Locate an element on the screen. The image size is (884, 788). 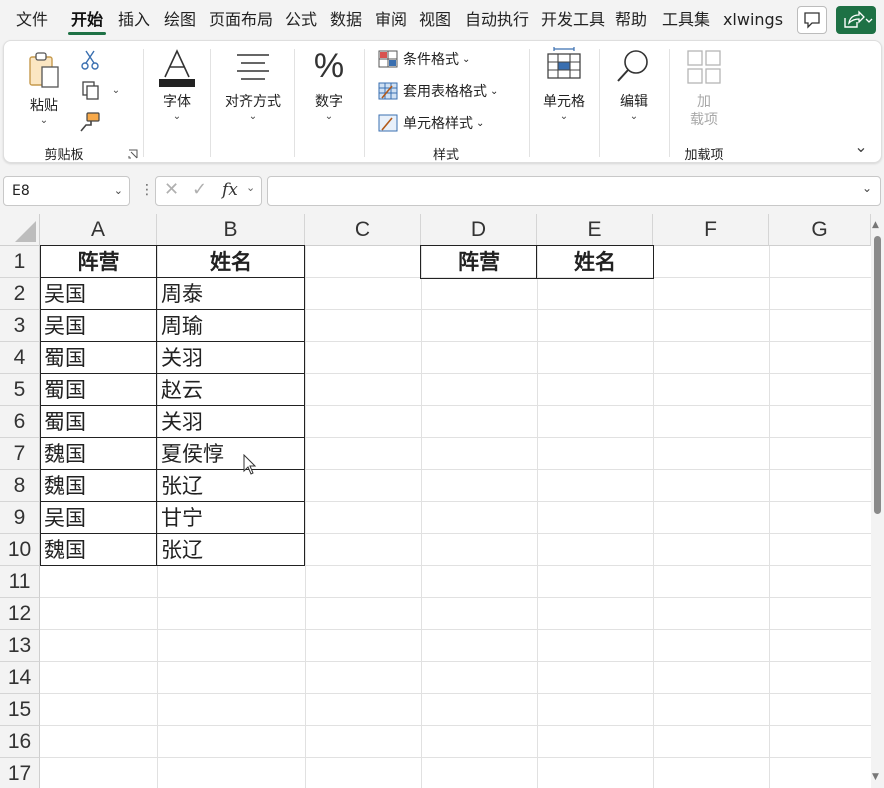
column-header-e: E is located at coordinates (595, 230).